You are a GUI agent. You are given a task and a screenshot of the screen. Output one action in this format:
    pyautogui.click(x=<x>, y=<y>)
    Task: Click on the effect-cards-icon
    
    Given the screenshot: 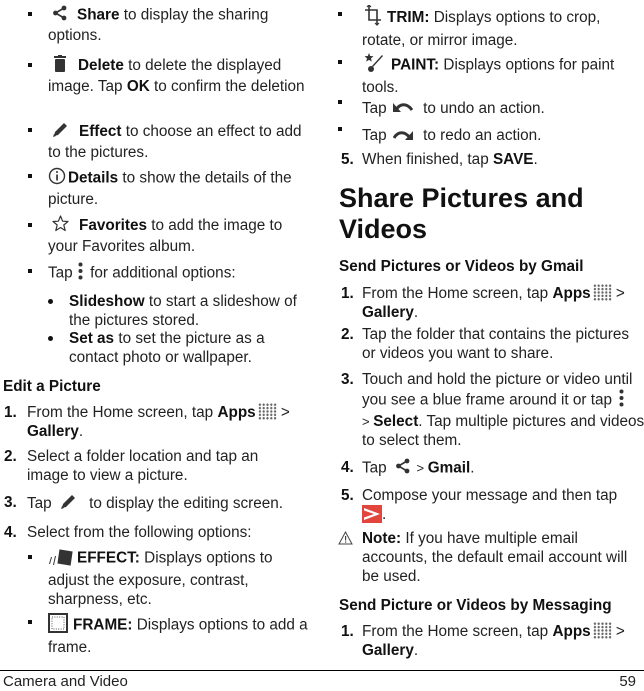 What is the action you would take?
    pyautogui.click(x=61, y=558)
    